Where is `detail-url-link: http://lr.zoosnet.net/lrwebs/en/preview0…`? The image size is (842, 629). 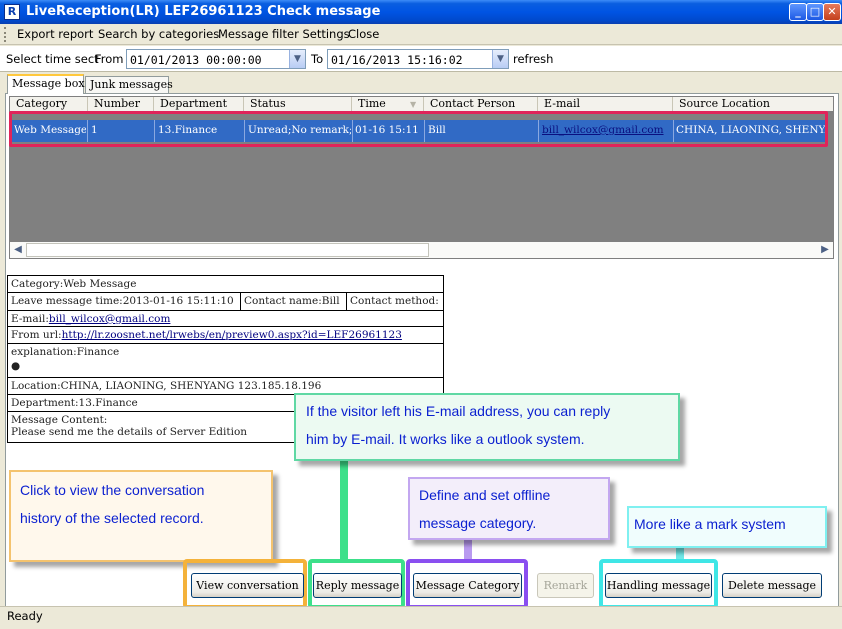
detail-url-link: http://lr.zoosnet.net/lrwebs/en/preview0… is located at coordinates (232, 335).